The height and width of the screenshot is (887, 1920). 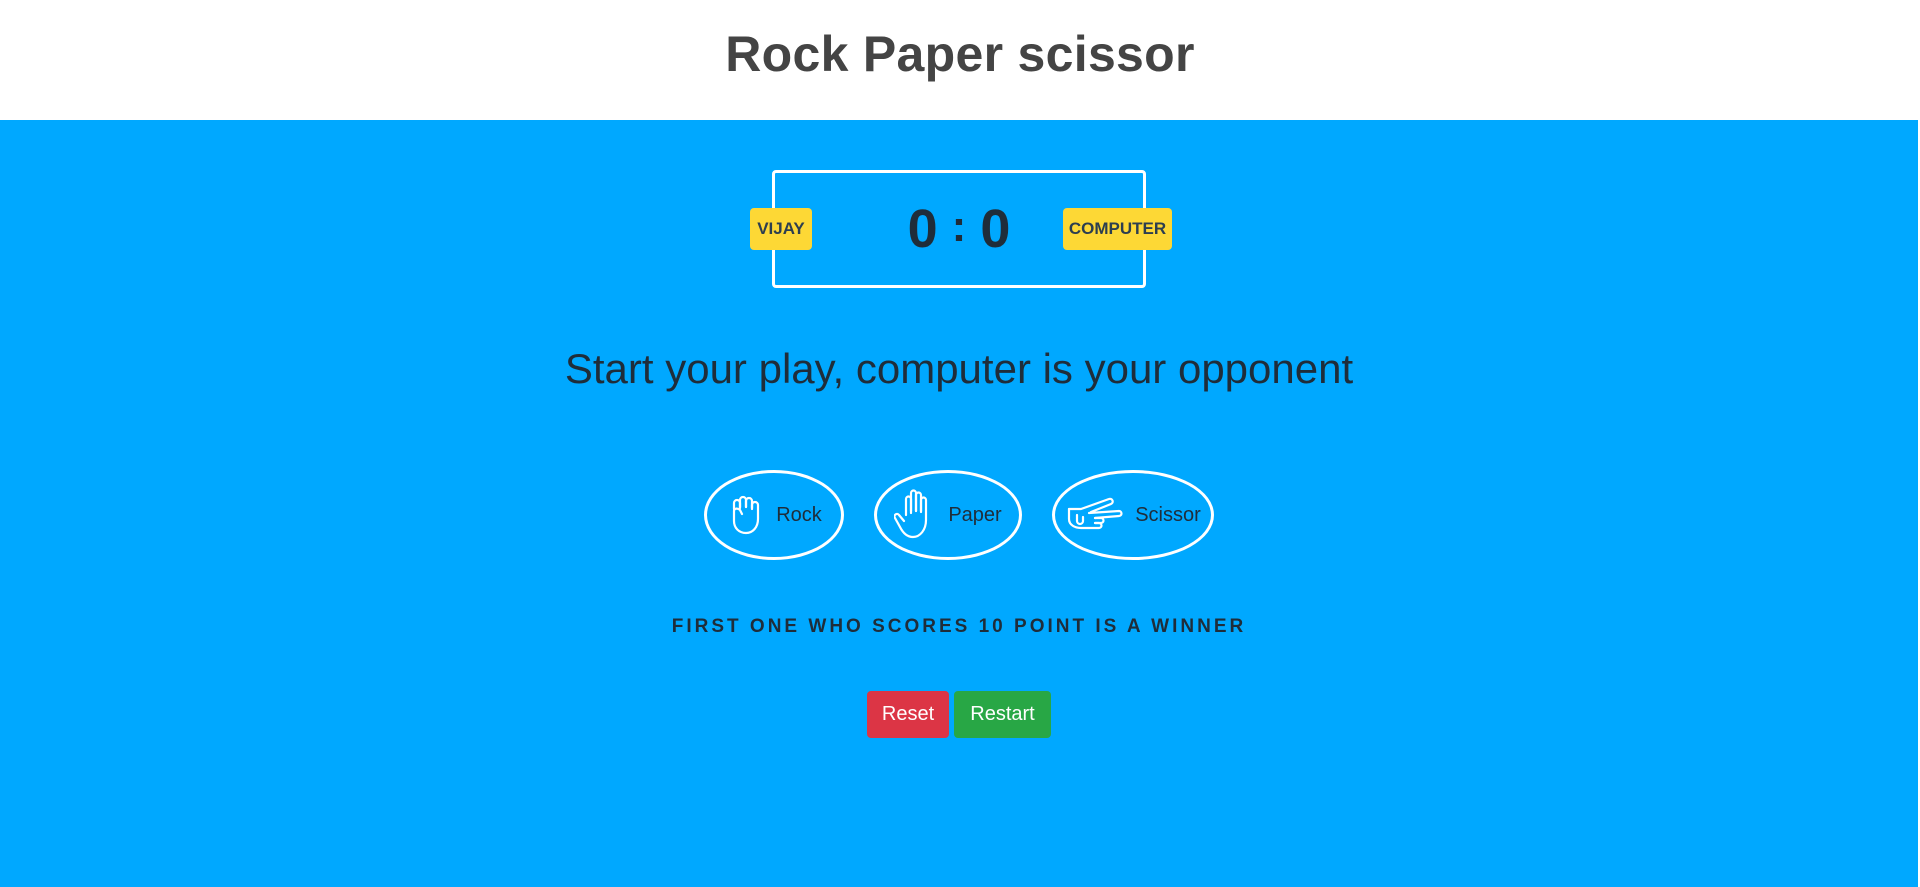 I want to click on user-label-badge: VIJAY, so click(x=781, y=229).